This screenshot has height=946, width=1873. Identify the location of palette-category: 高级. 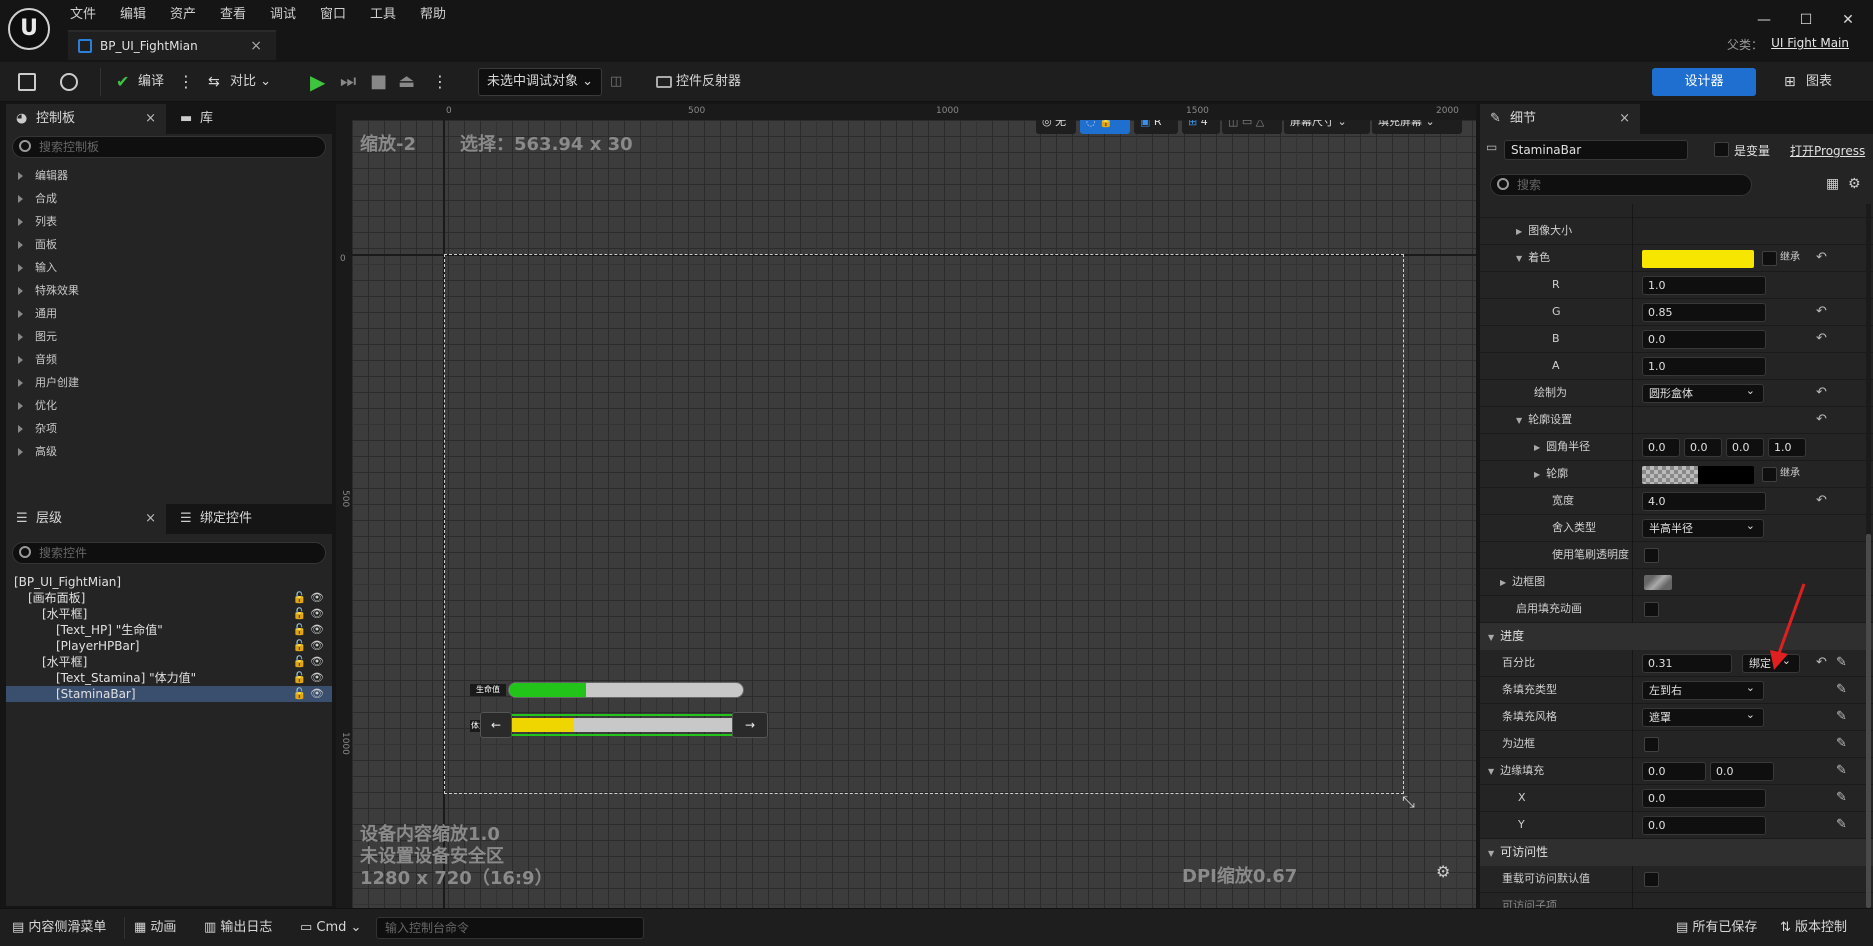
(37, 452).